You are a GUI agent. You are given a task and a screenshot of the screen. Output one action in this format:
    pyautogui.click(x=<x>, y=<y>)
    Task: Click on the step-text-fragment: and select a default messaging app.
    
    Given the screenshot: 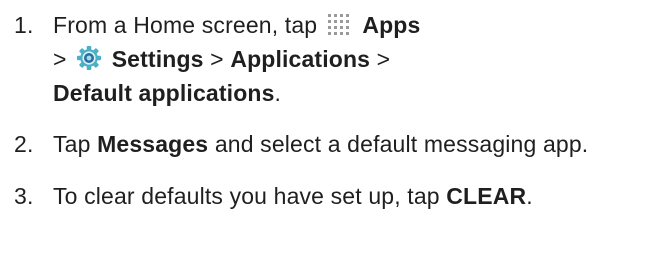 What is the action you would take?
    pyautogui.click(x=401, y=144)
    